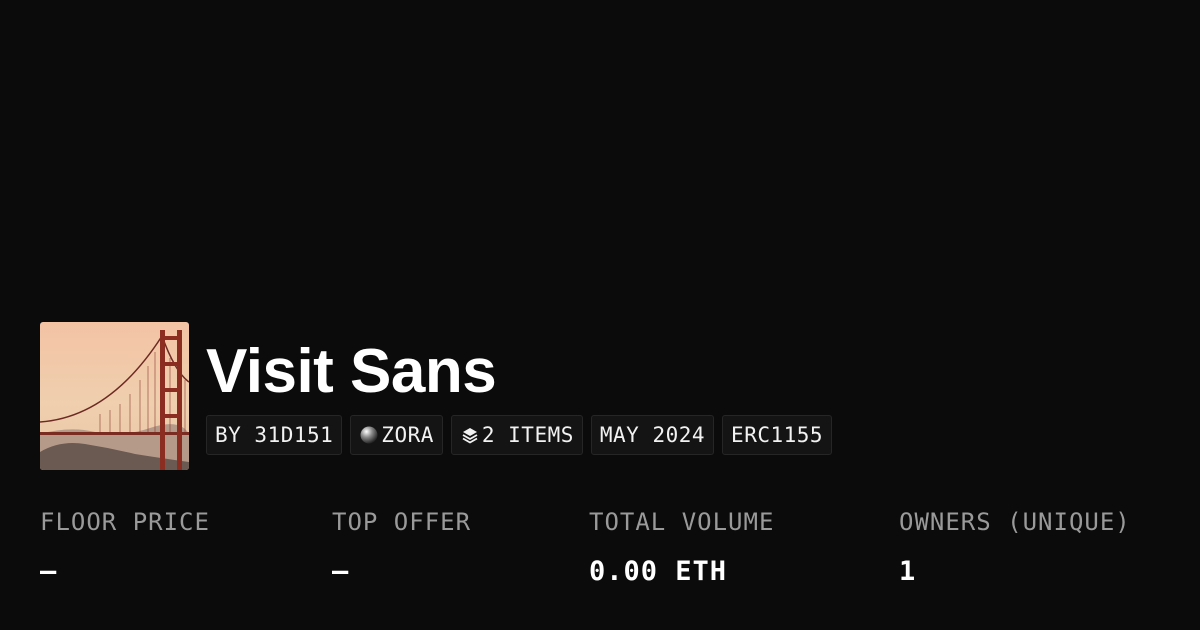 The width and height of the screenshot is (1200, 630). Describe the element at coordinates (470, 435) in the screenshot. I see `layers-icon` at that location.